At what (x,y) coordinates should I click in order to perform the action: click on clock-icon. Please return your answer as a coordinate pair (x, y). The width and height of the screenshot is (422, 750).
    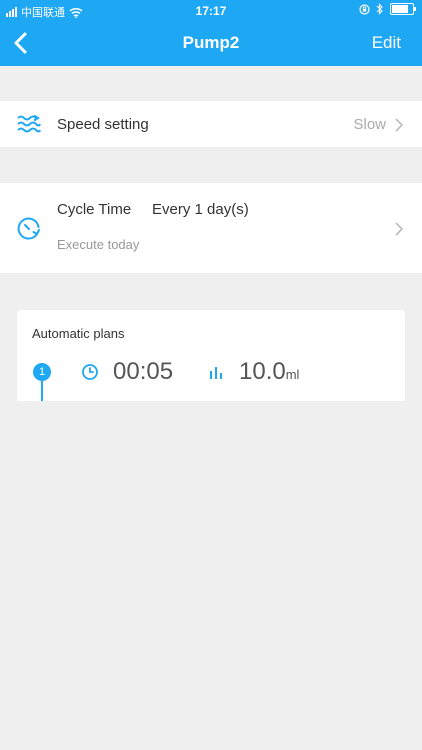
    Looking at the image, I should click on (90, 372).